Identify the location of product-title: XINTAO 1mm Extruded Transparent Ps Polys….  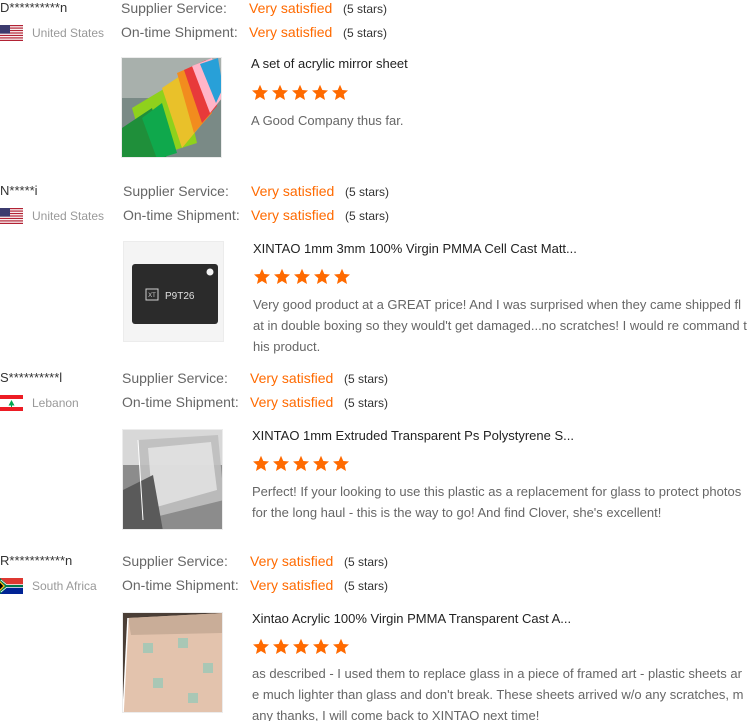
(413, 436).